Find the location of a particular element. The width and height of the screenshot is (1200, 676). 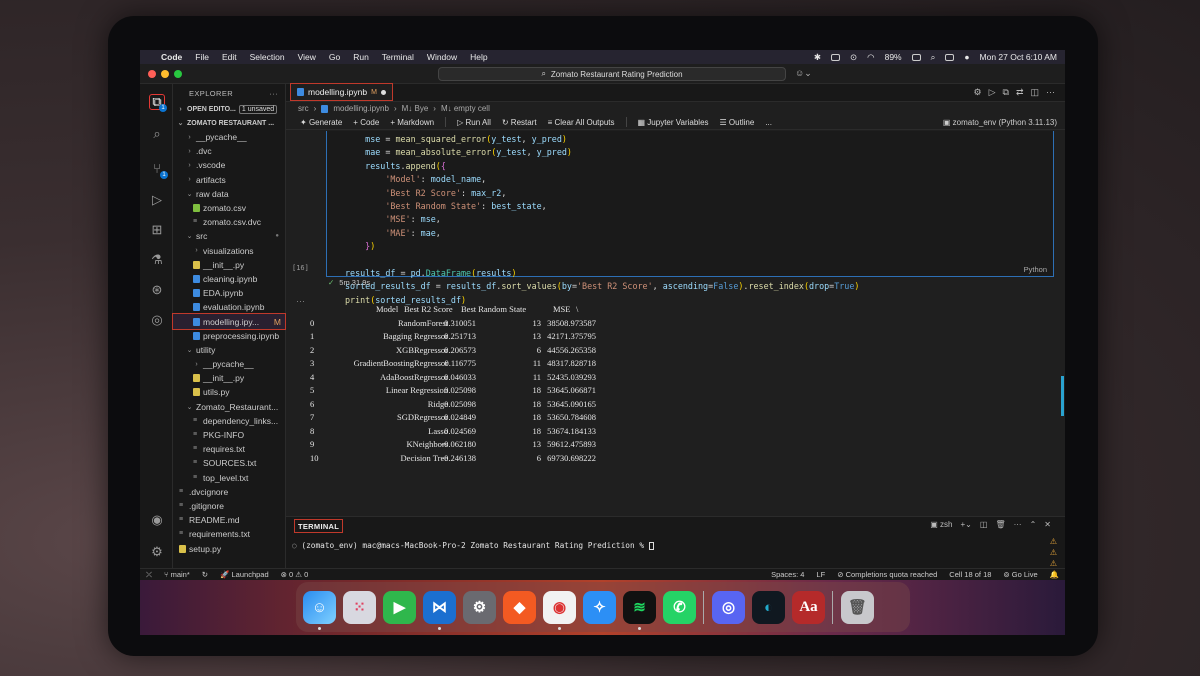

menubar-app-name: Code is located at coordinates (171, 57).